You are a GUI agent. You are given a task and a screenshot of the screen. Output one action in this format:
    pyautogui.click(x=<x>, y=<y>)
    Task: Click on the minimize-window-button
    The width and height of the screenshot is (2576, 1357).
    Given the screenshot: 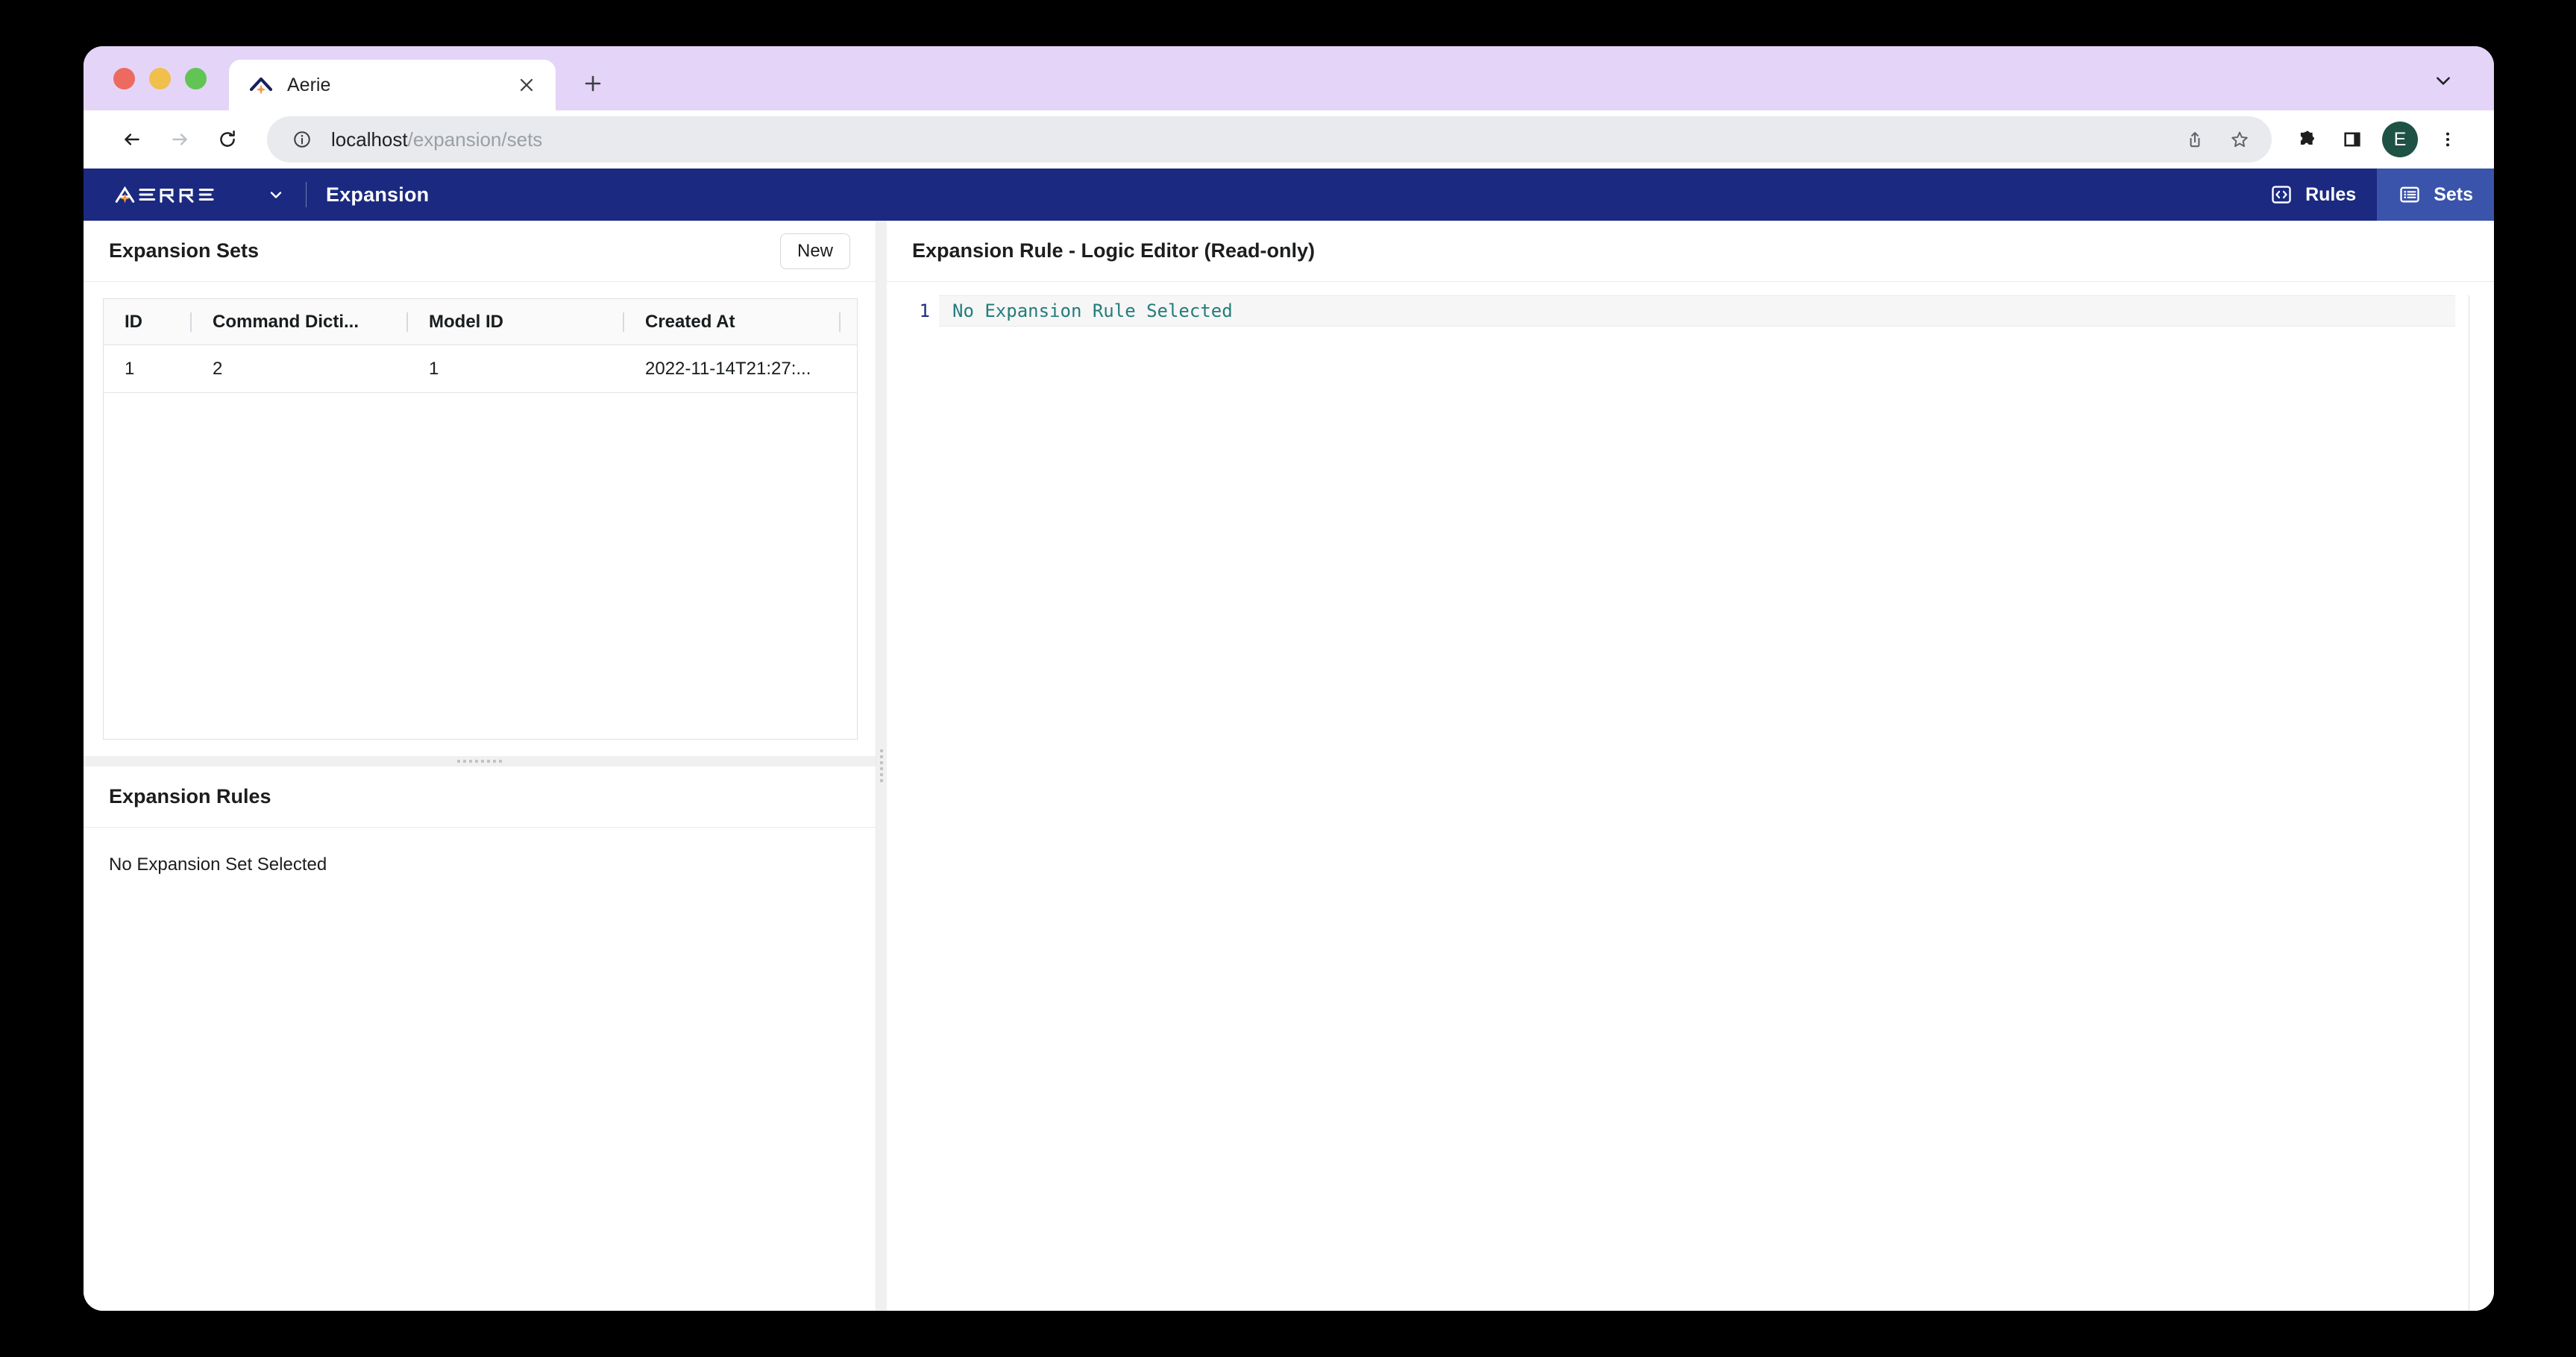 What is the action you would take?
    pyautogui.click(x=160, y=78)
    